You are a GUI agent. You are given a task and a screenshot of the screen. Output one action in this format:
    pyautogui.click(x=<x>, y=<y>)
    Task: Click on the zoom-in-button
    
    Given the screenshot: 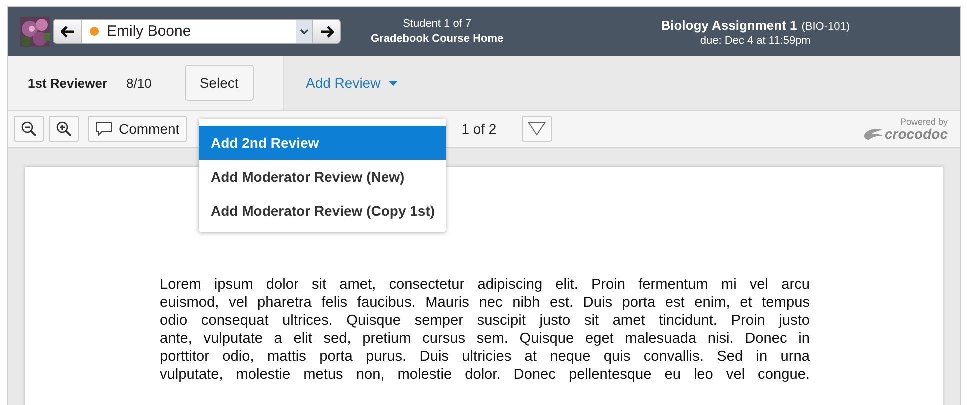 What is the action you would take?
    pyautogui.click(x=64, y=129)
    